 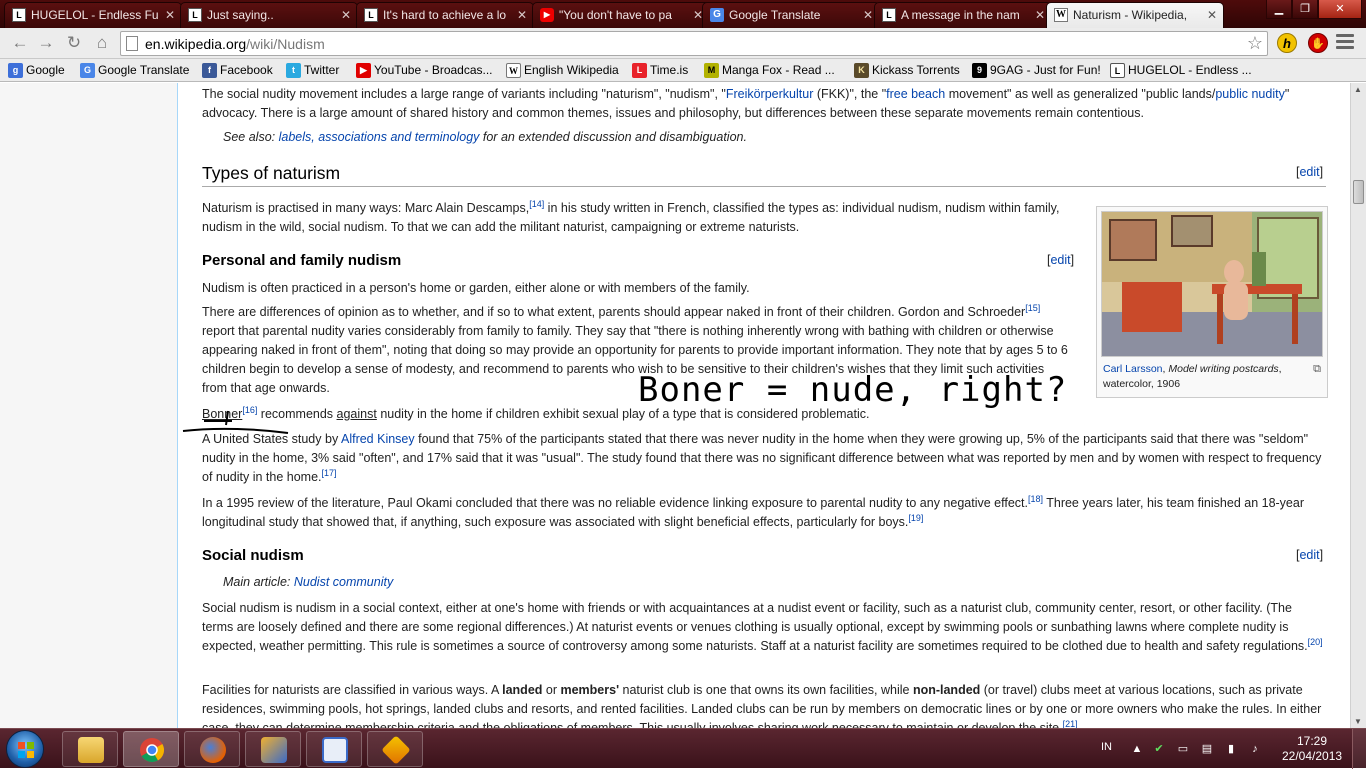 I want to click on edit-section-social: [edit], so click(x=1309, y=555).